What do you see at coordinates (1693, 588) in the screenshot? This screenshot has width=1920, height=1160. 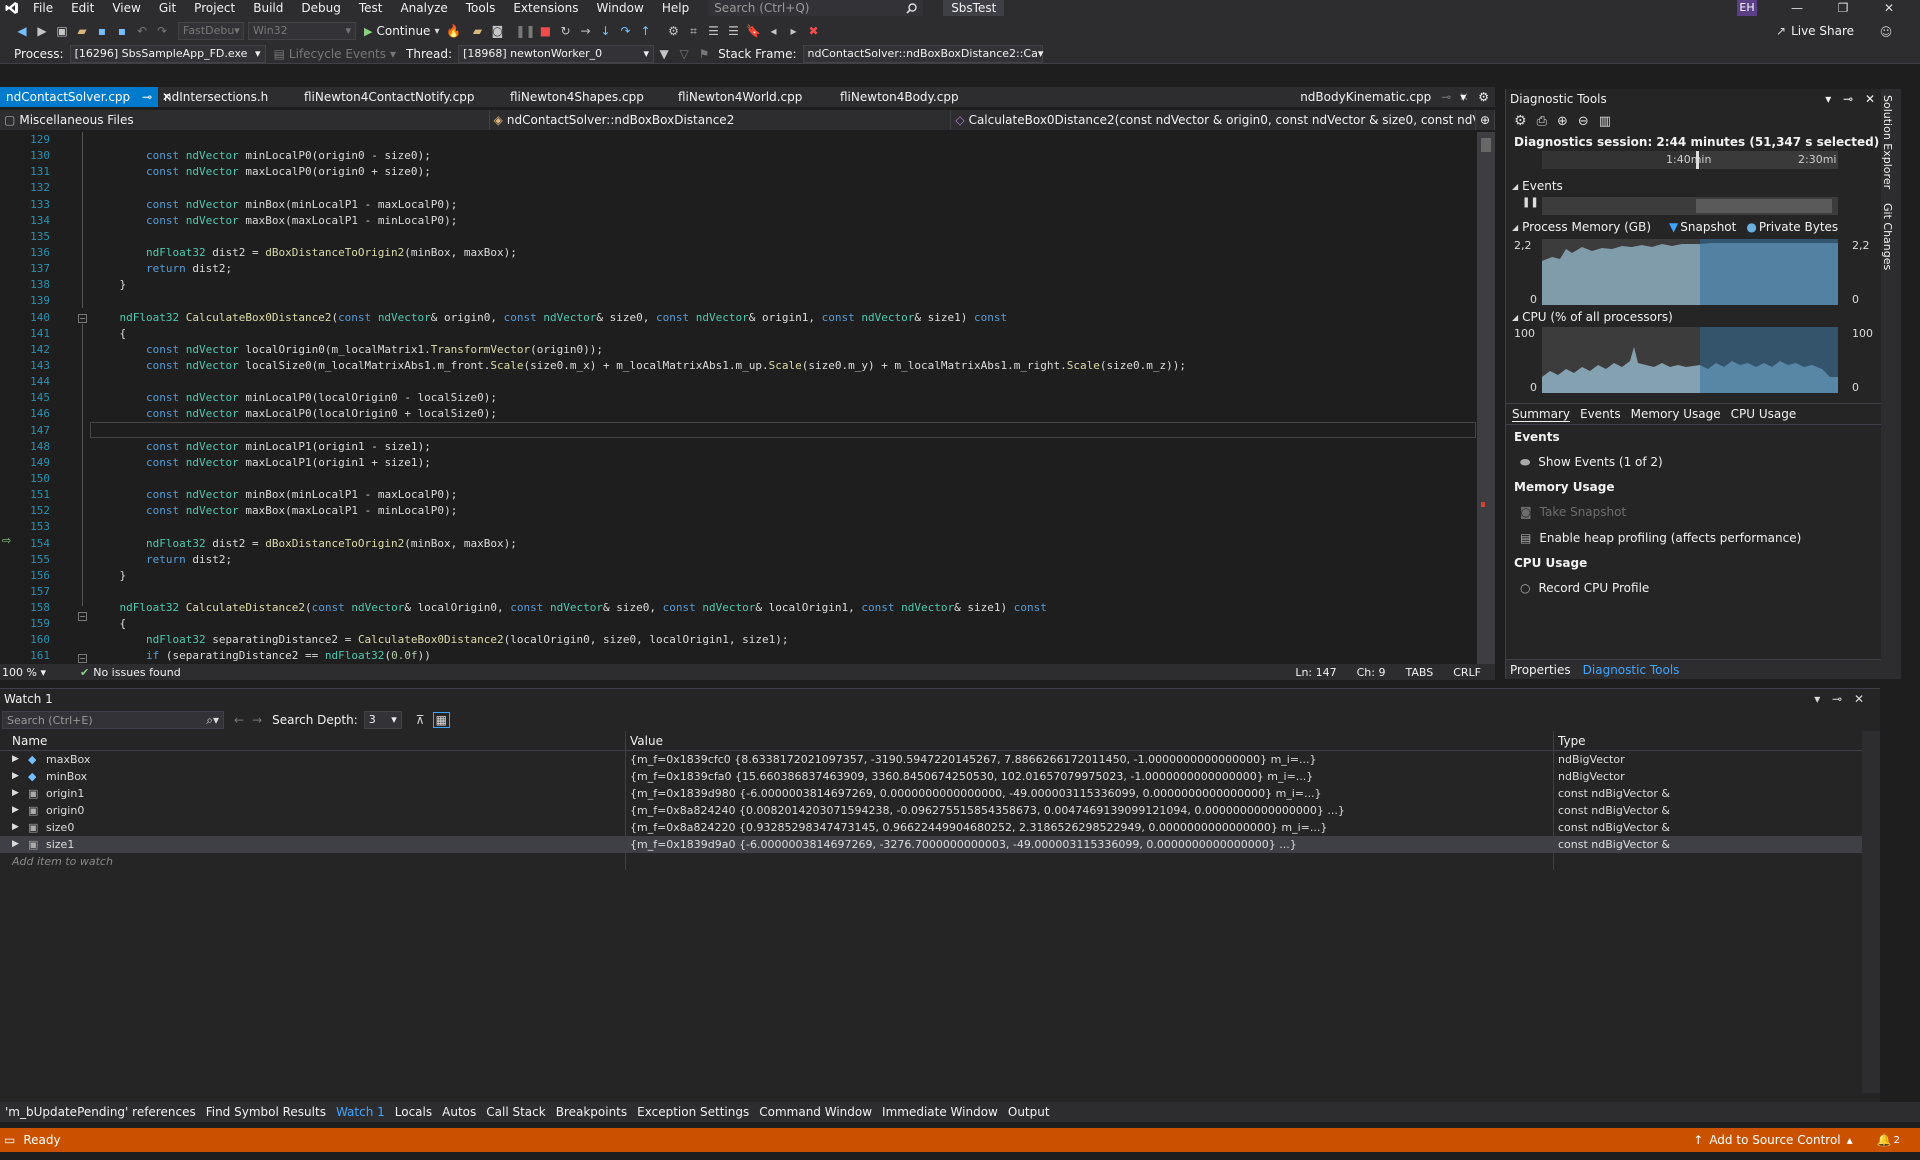 I see `record-cpu-link: ○ Record CPU Profile` at bounding box center [1693, 588].